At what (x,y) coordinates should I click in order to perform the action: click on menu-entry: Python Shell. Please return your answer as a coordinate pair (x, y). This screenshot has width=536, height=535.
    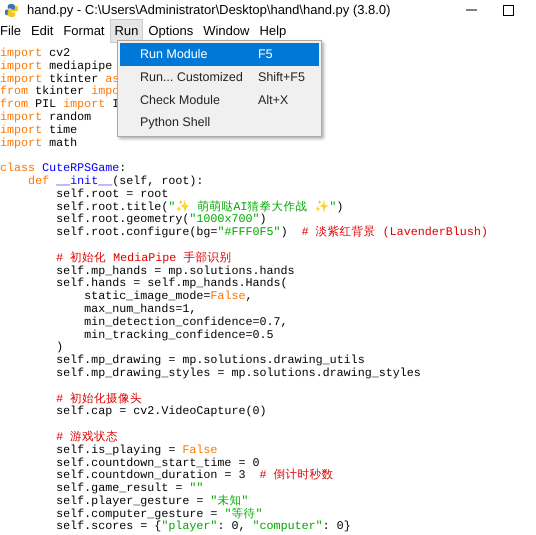
    Looking at the image, I should click on (219, 122).